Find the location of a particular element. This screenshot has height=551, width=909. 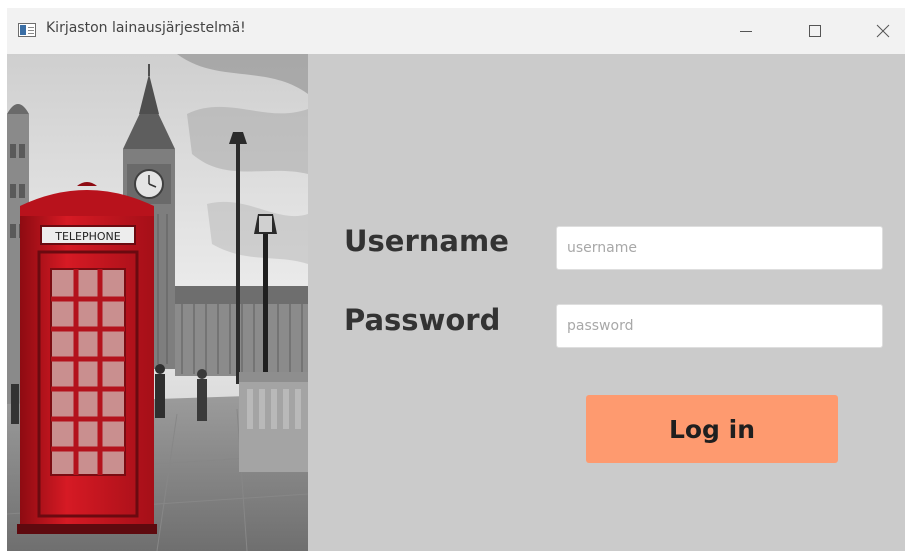

close-button is located at coordinates (882, 31).